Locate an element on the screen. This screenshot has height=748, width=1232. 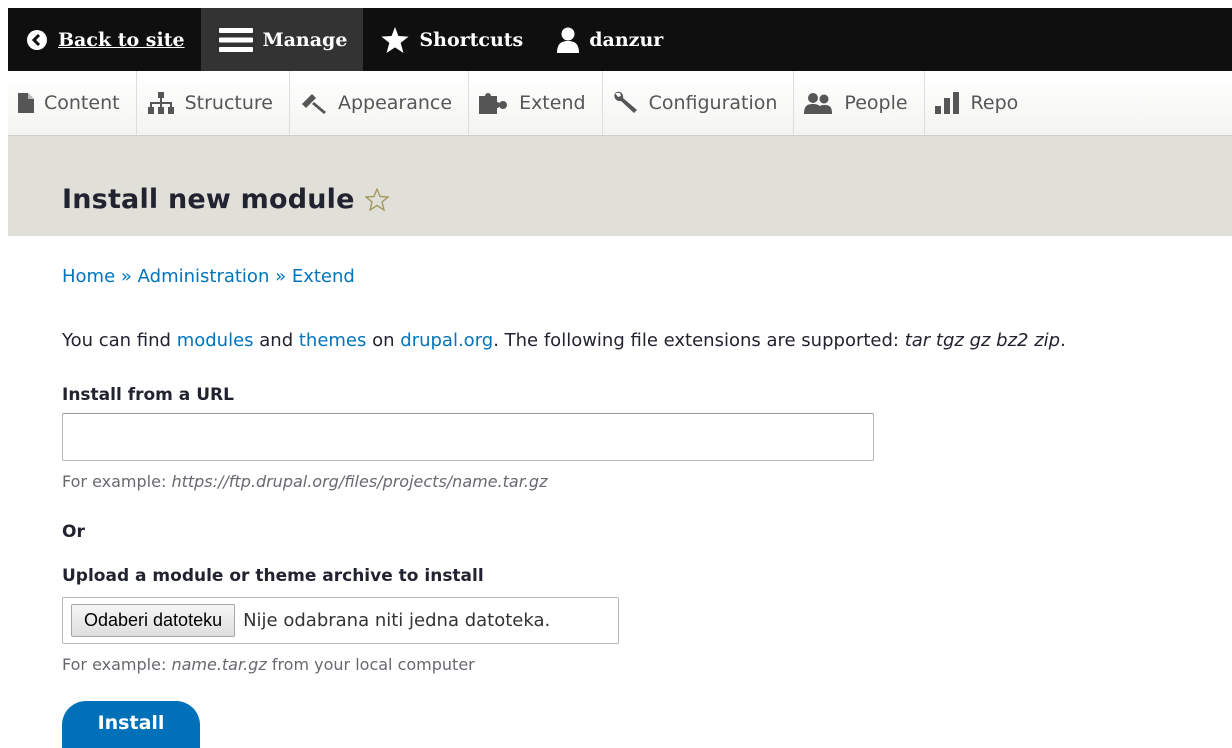
or-label: Or is located at coordinates (73, 532).